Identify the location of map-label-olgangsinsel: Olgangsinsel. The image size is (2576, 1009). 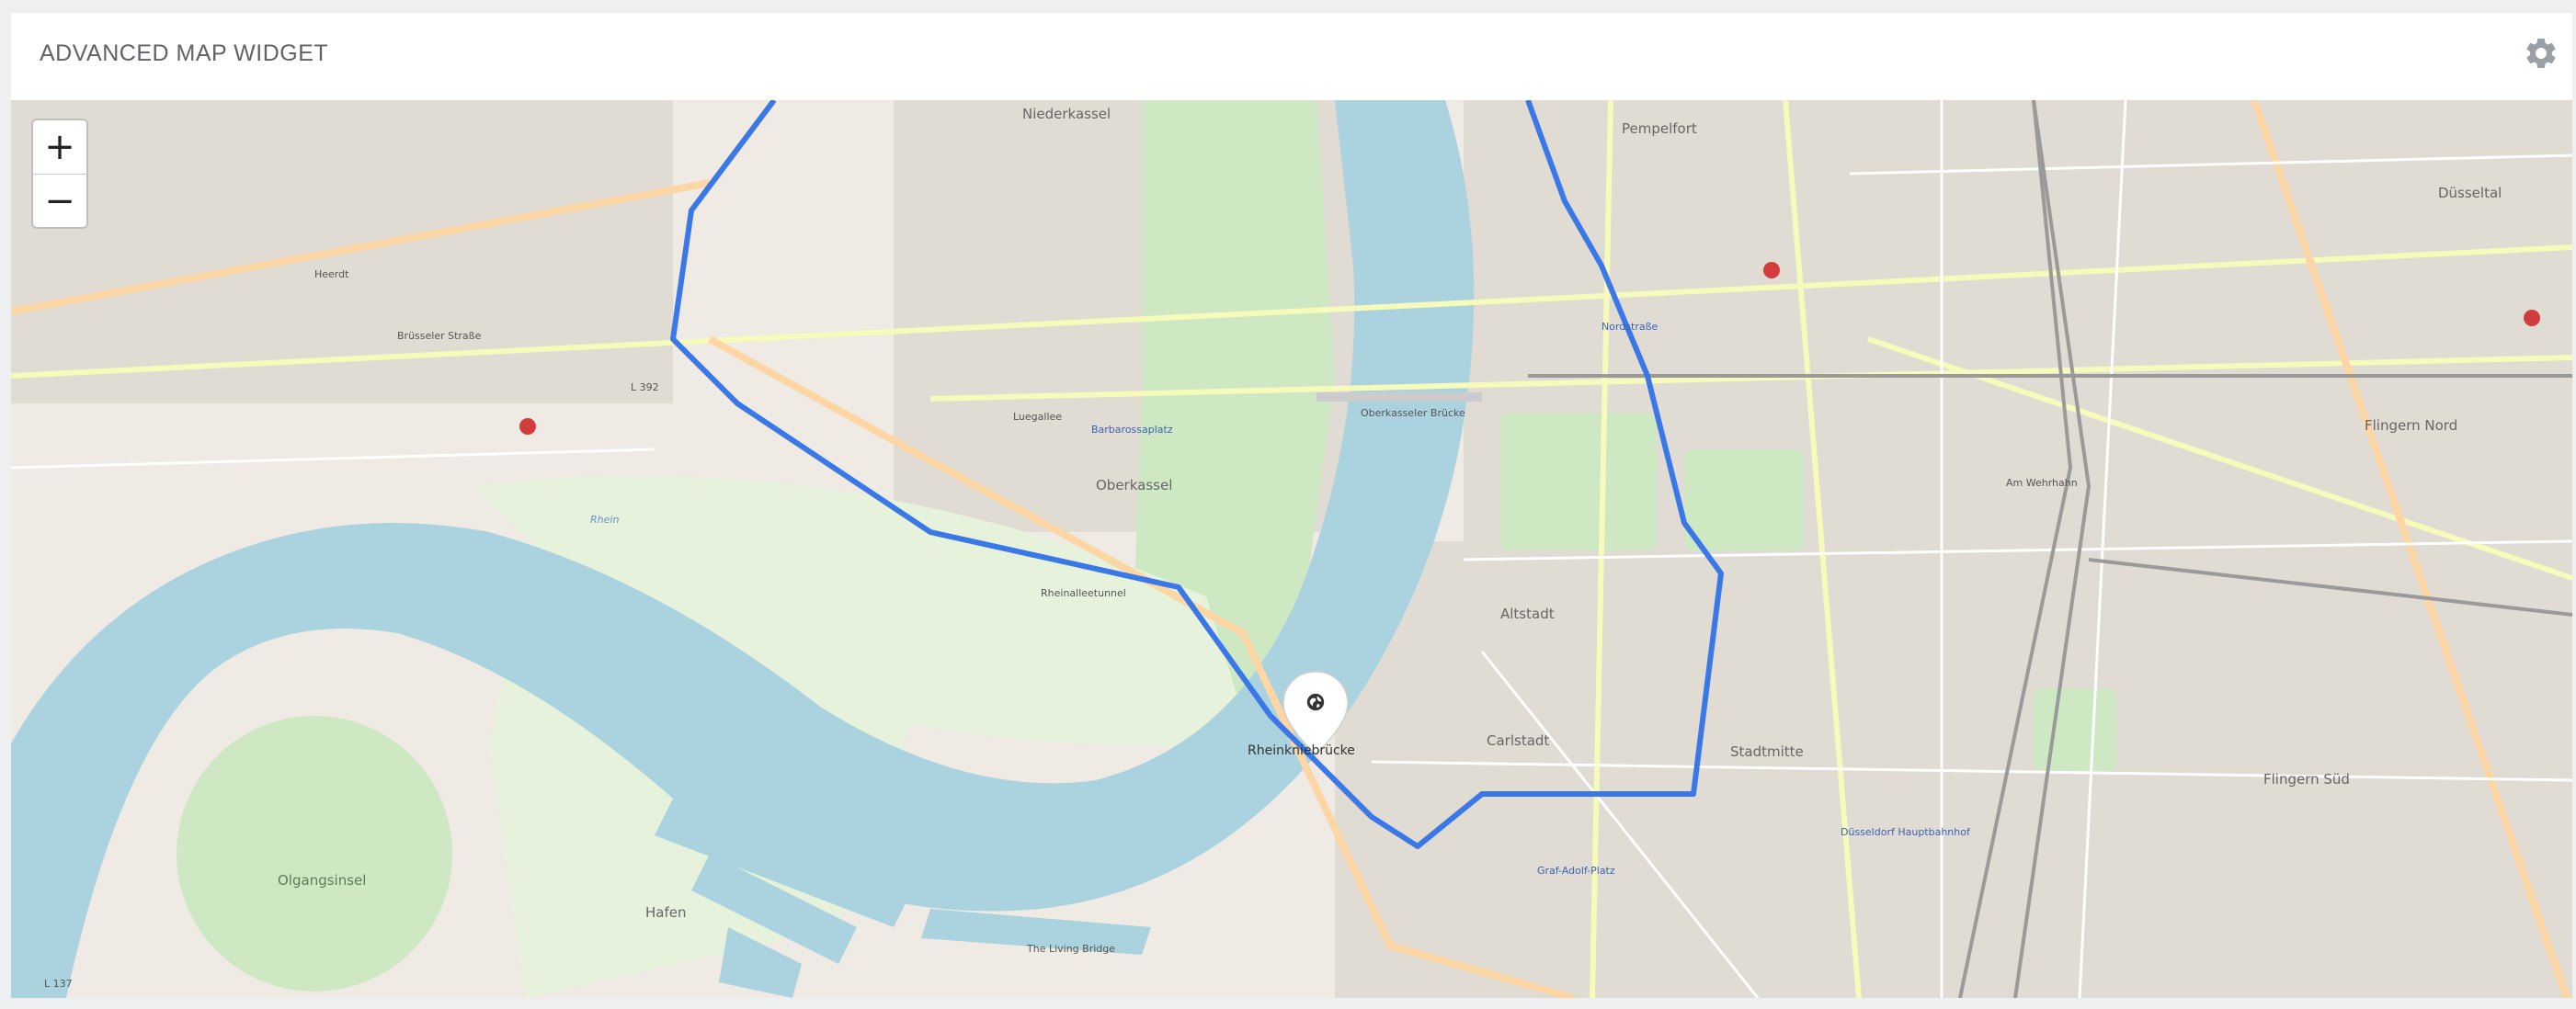
(322, 880).